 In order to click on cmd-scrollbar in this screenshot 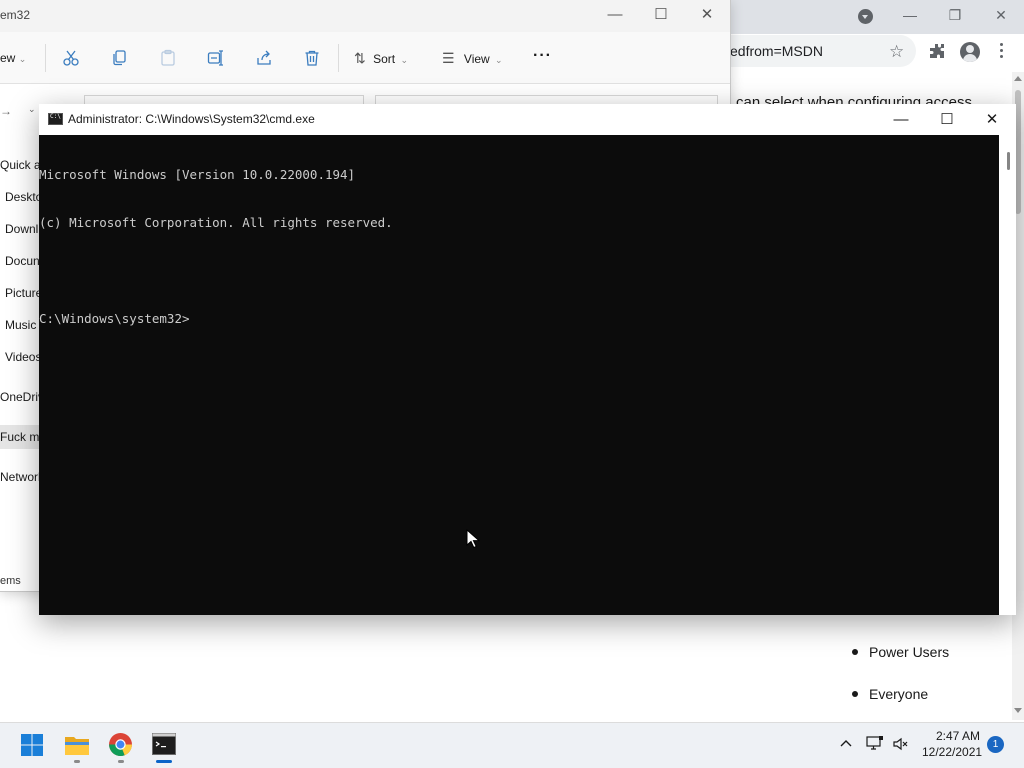, I will do `click(1007, 375)`.